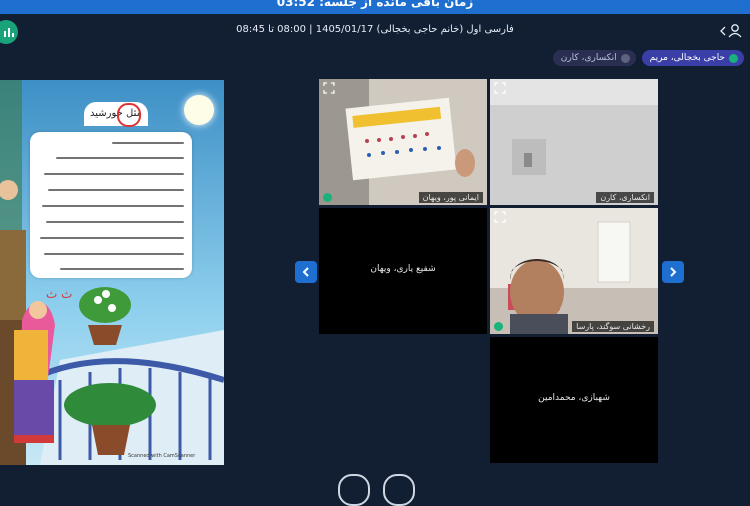  I want to click on video-tile: رخشانی سوگند، پارسا, so click(574, 271).